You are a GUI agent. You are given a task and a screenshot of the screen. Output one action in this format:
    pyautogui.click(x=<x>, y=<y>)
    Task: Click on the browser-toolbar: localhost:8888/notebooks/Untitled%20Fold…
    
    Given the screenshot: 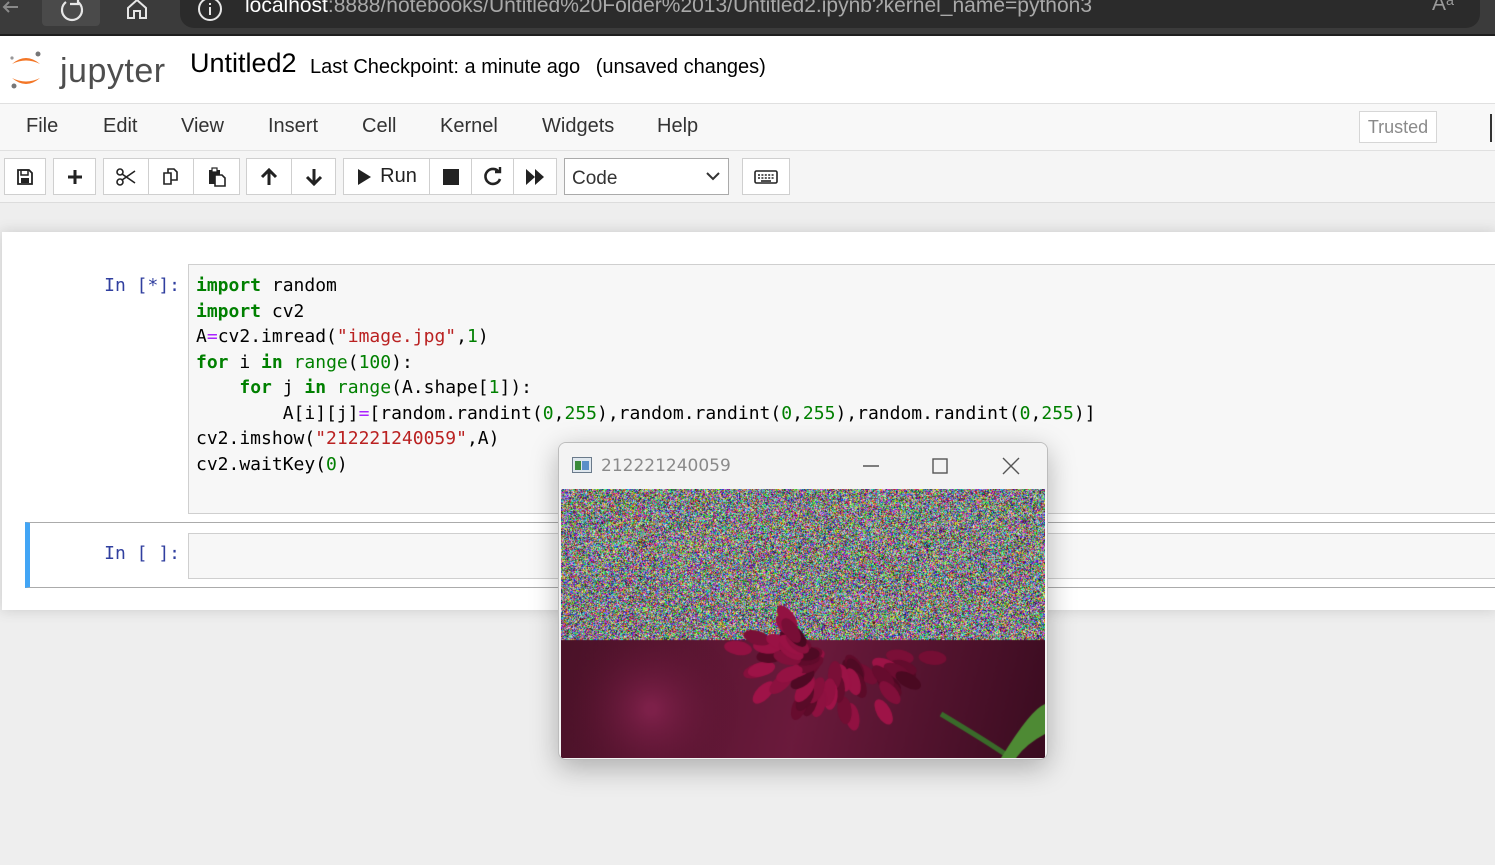 What is the action you would take?
    pyautogui.click(x=747, y=17)
    